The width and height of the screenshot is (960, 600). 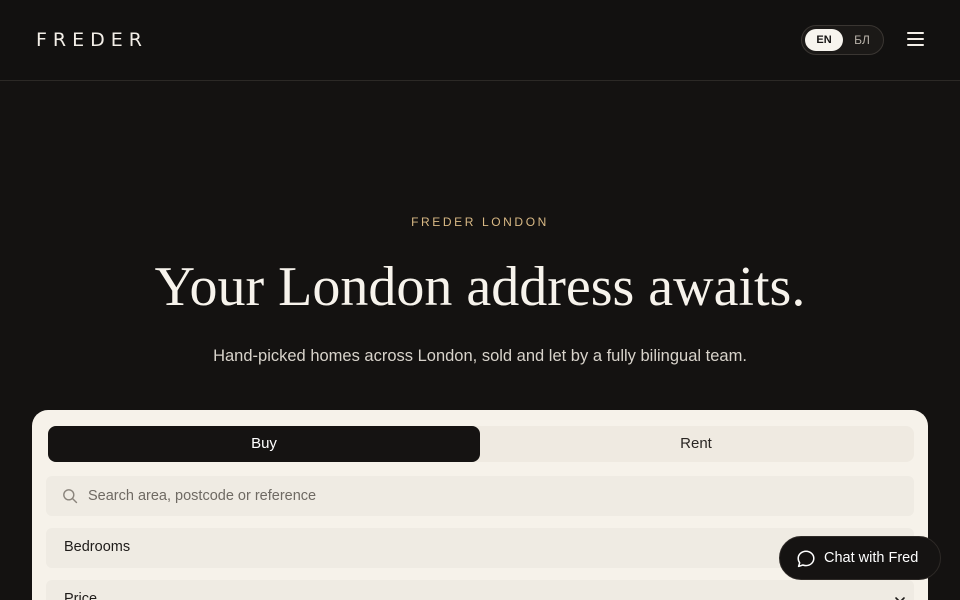 I want to click on price-select: Price, so click(x=480, y=590).